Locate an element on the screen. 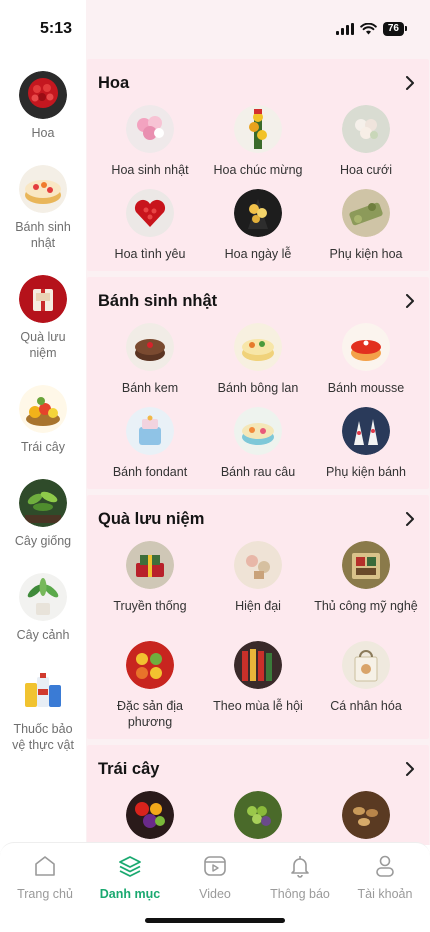  sidebar-item-banh-sinh-nhat: Bánh sinh nhật is located at coordinates (43, 208).